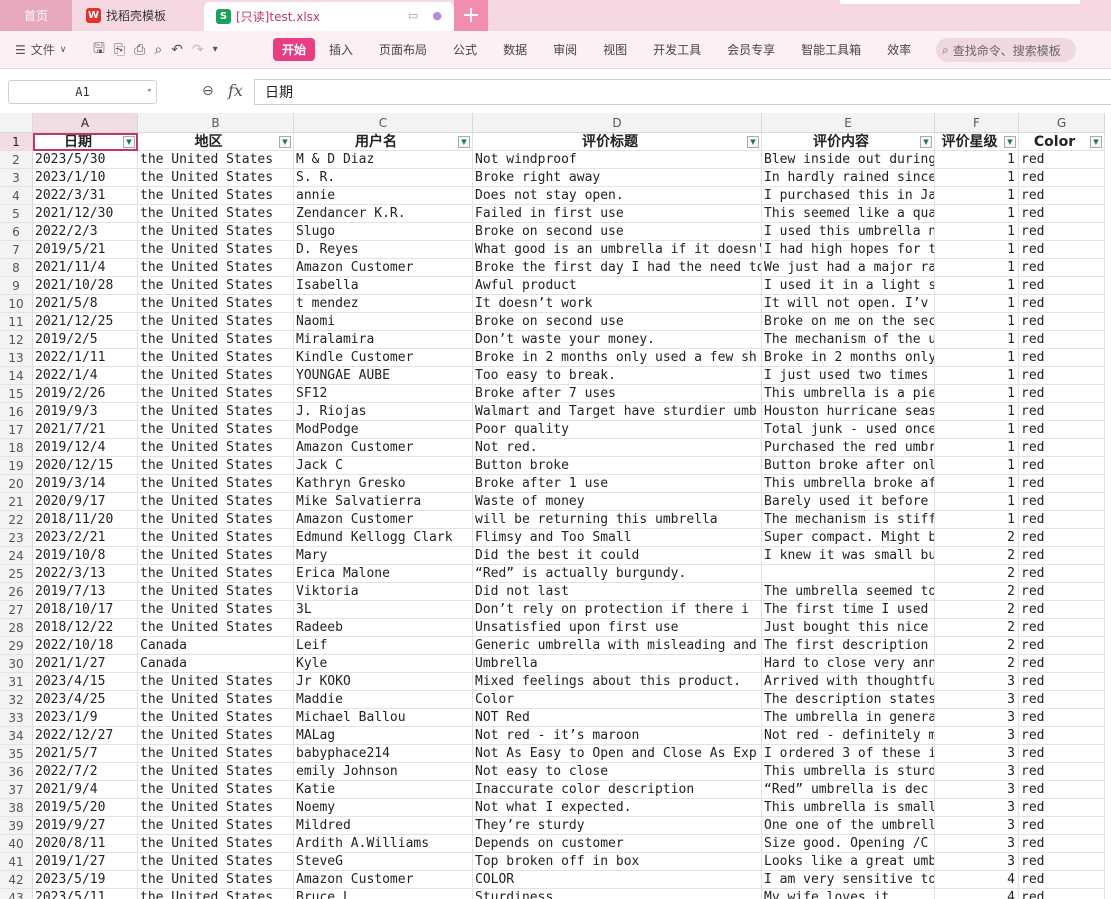 The height and width of the screenshot is (899, 1111). What do you see at coordinates (617, 574) in the screenshot?
I see `table-cell: “Red” is actually burgundy.` at bounding box center [617, 574].